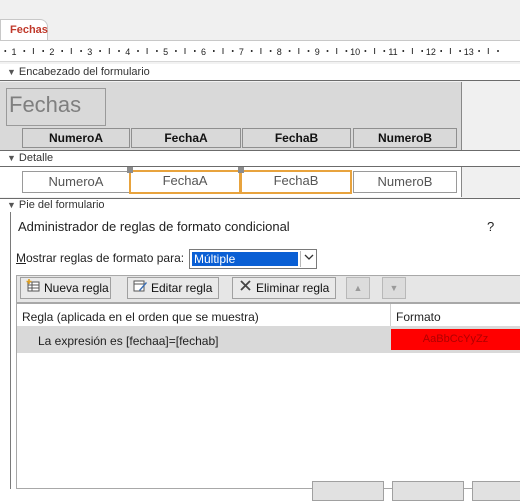  Describe the element at coordinates (165, 52) in the screenshot. I see `ruler-number: 5` at that location.